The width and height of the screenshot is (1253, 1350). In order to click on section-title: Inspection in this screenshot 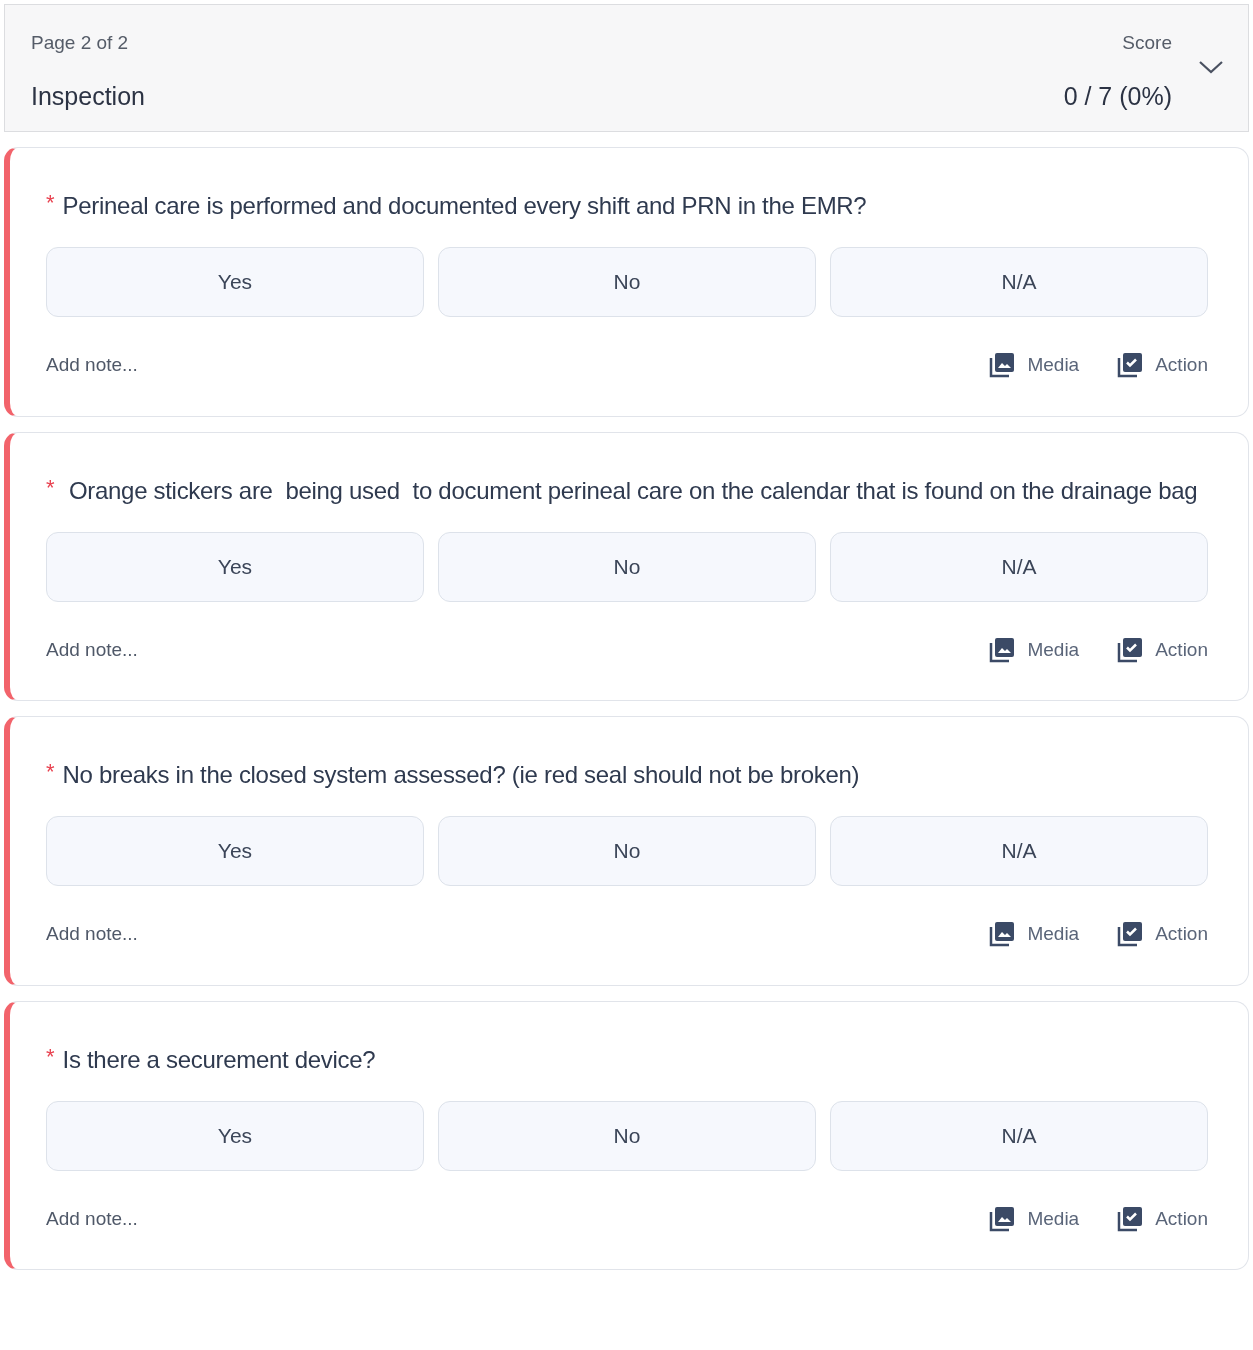, I will do `click(88, 96)`.